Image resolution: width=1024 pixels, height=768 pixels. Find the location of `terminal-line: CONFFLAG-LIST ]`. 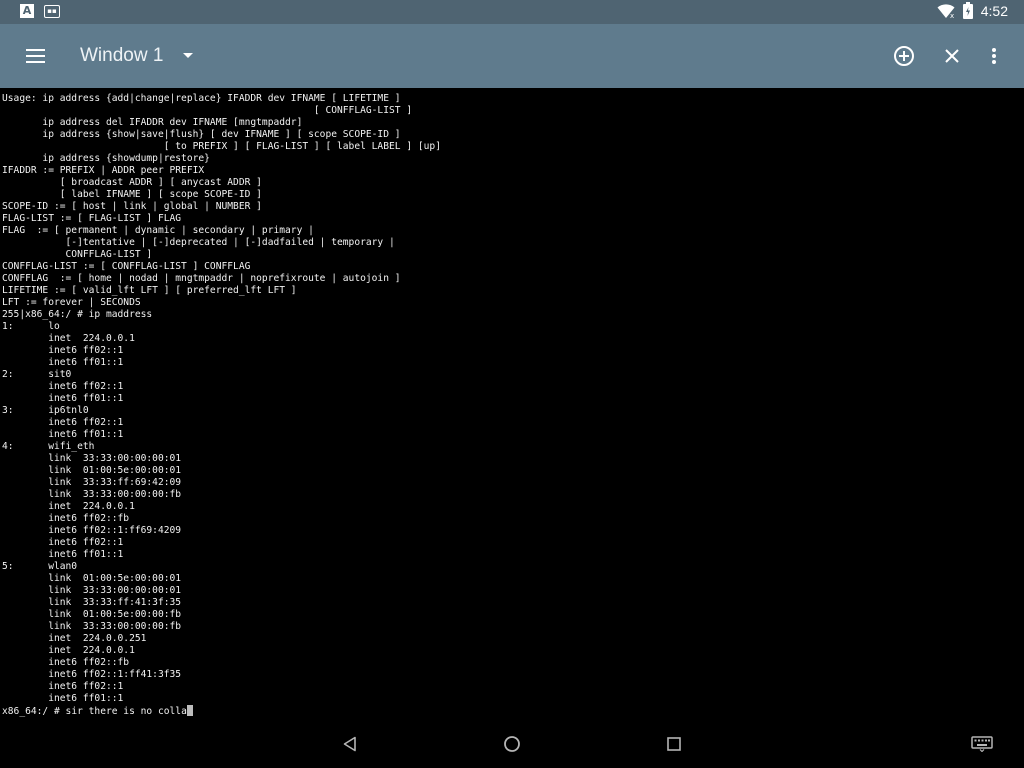

terminal-line: CONFFLAG-LIST ] is located at coordinates (77, 254).